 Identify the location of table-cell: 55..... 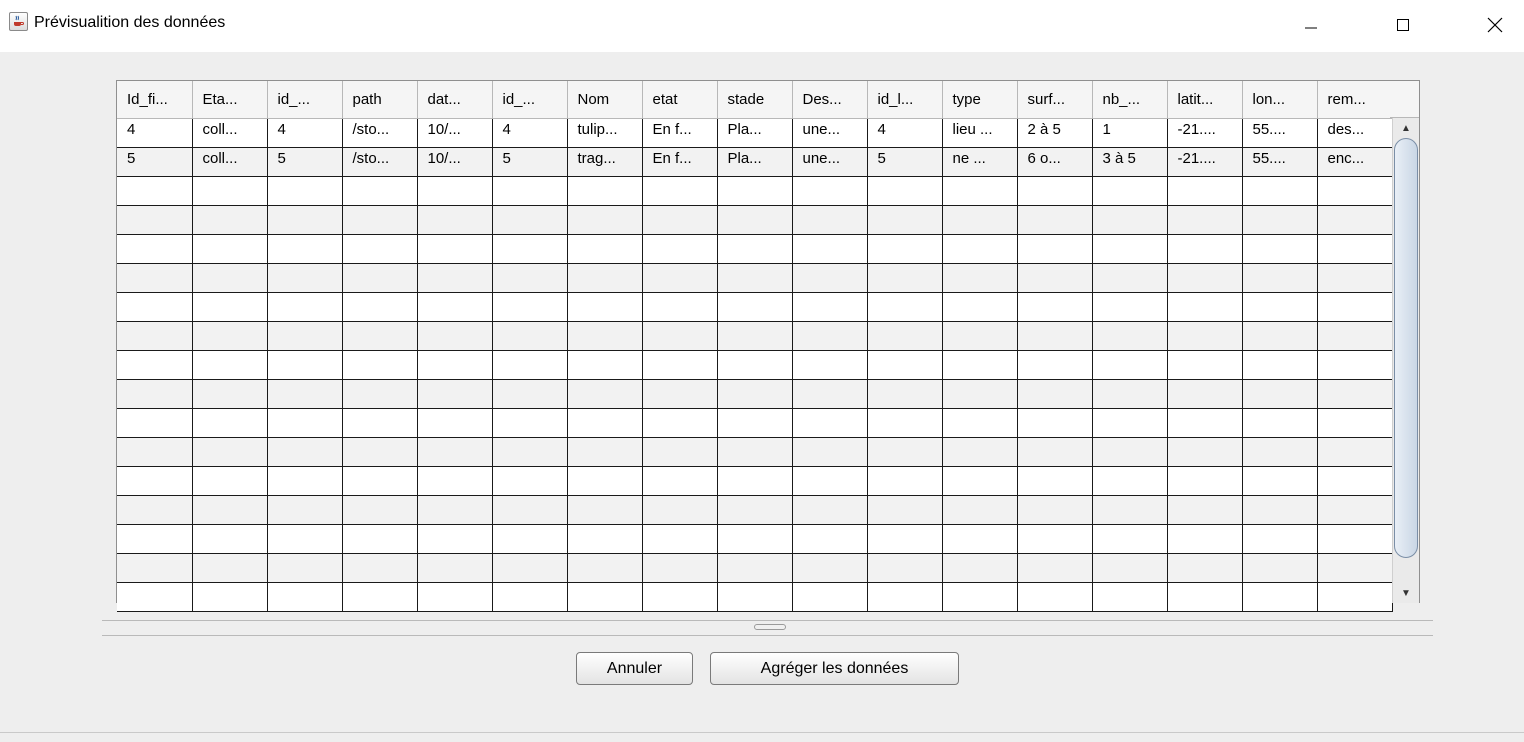
(1280, 162).